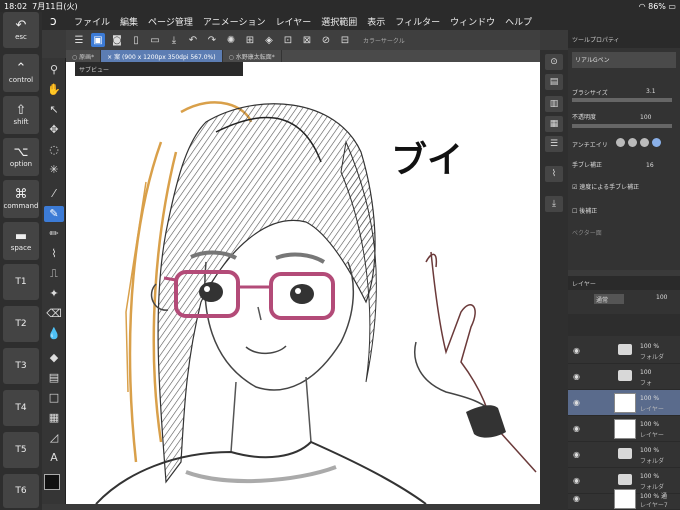  I want to click on text-tool-icon: A, so click(54, 458).